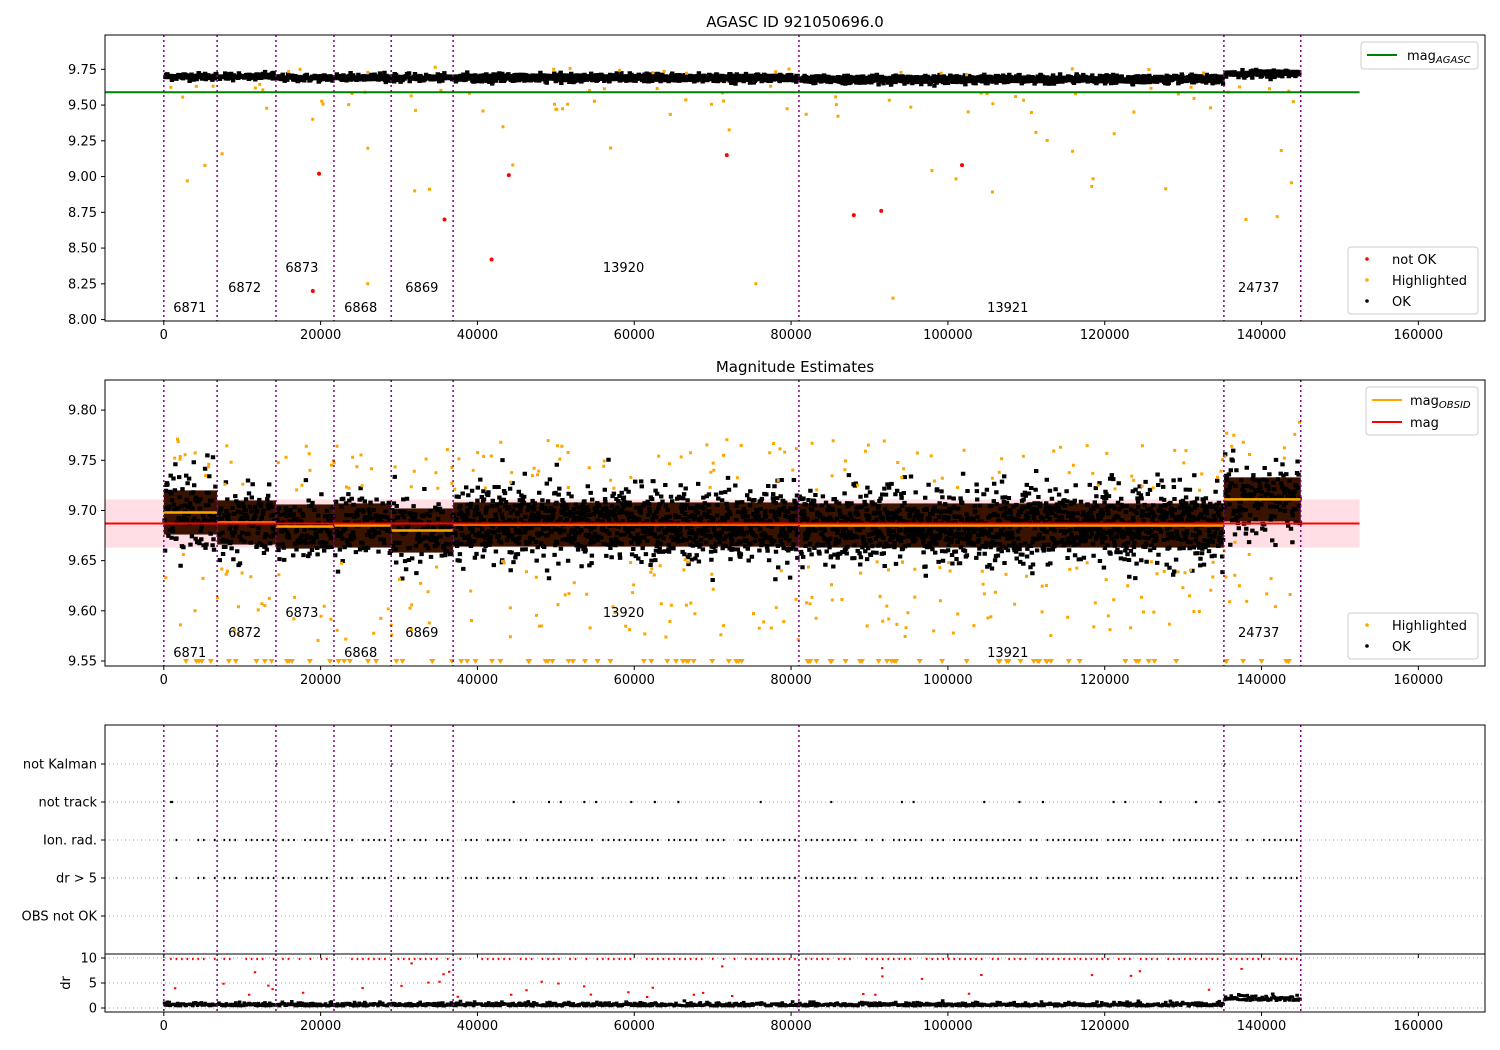 The image size is (1500, 1050). Describe the element at coordinates (790, 680) in the screenshot. I see `panel2-xtick-label: 80000` at that location.